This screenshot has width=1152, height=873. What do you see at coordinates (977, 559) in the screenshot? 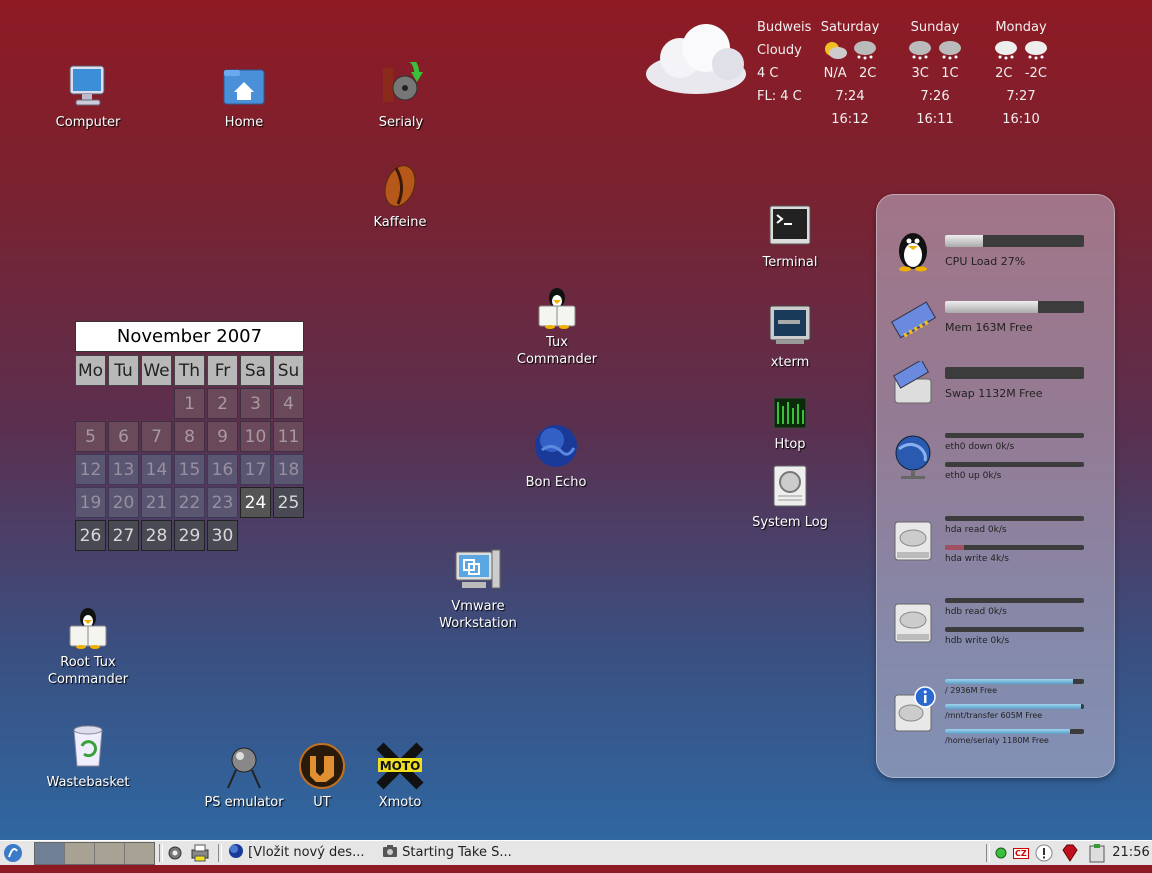
I see `hda-write-label: hda write 4k/s` at bounding box center [977, 559].